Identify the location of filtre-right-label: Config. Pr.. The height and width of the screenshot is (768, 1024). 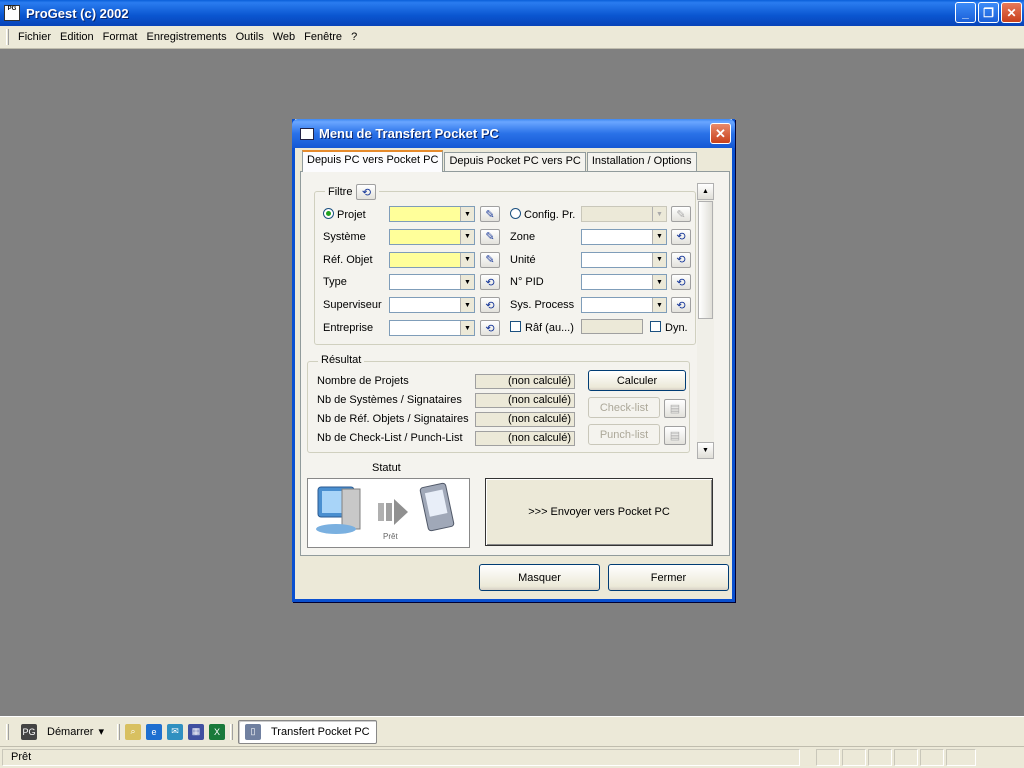
(542, 214).